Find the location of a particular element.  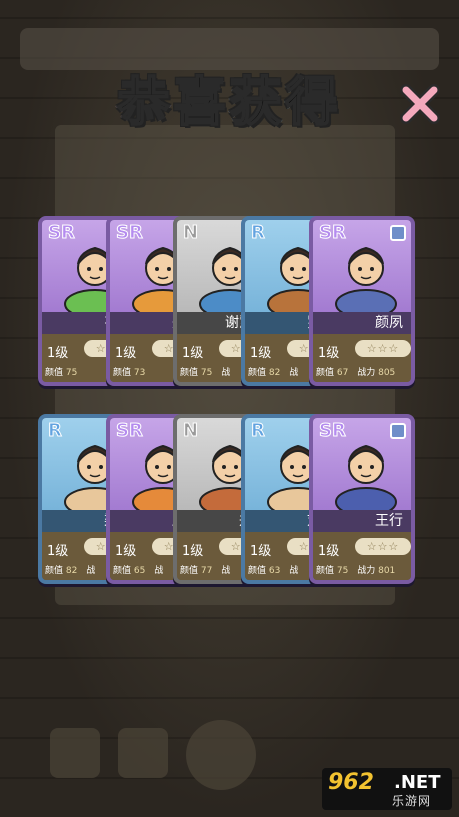

character-name: 颜夙 is located at coordinates (362, 323).